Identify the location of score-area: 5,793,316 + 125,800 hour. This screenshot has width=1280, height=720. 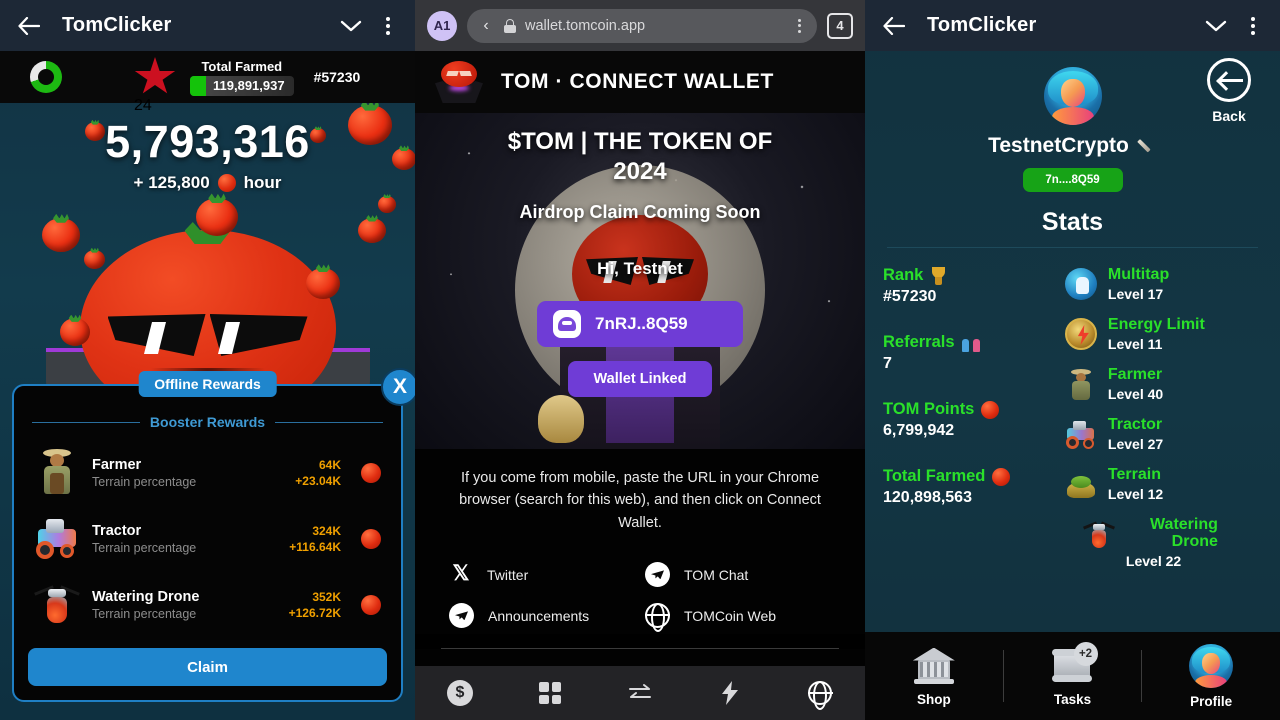
(207, 155).